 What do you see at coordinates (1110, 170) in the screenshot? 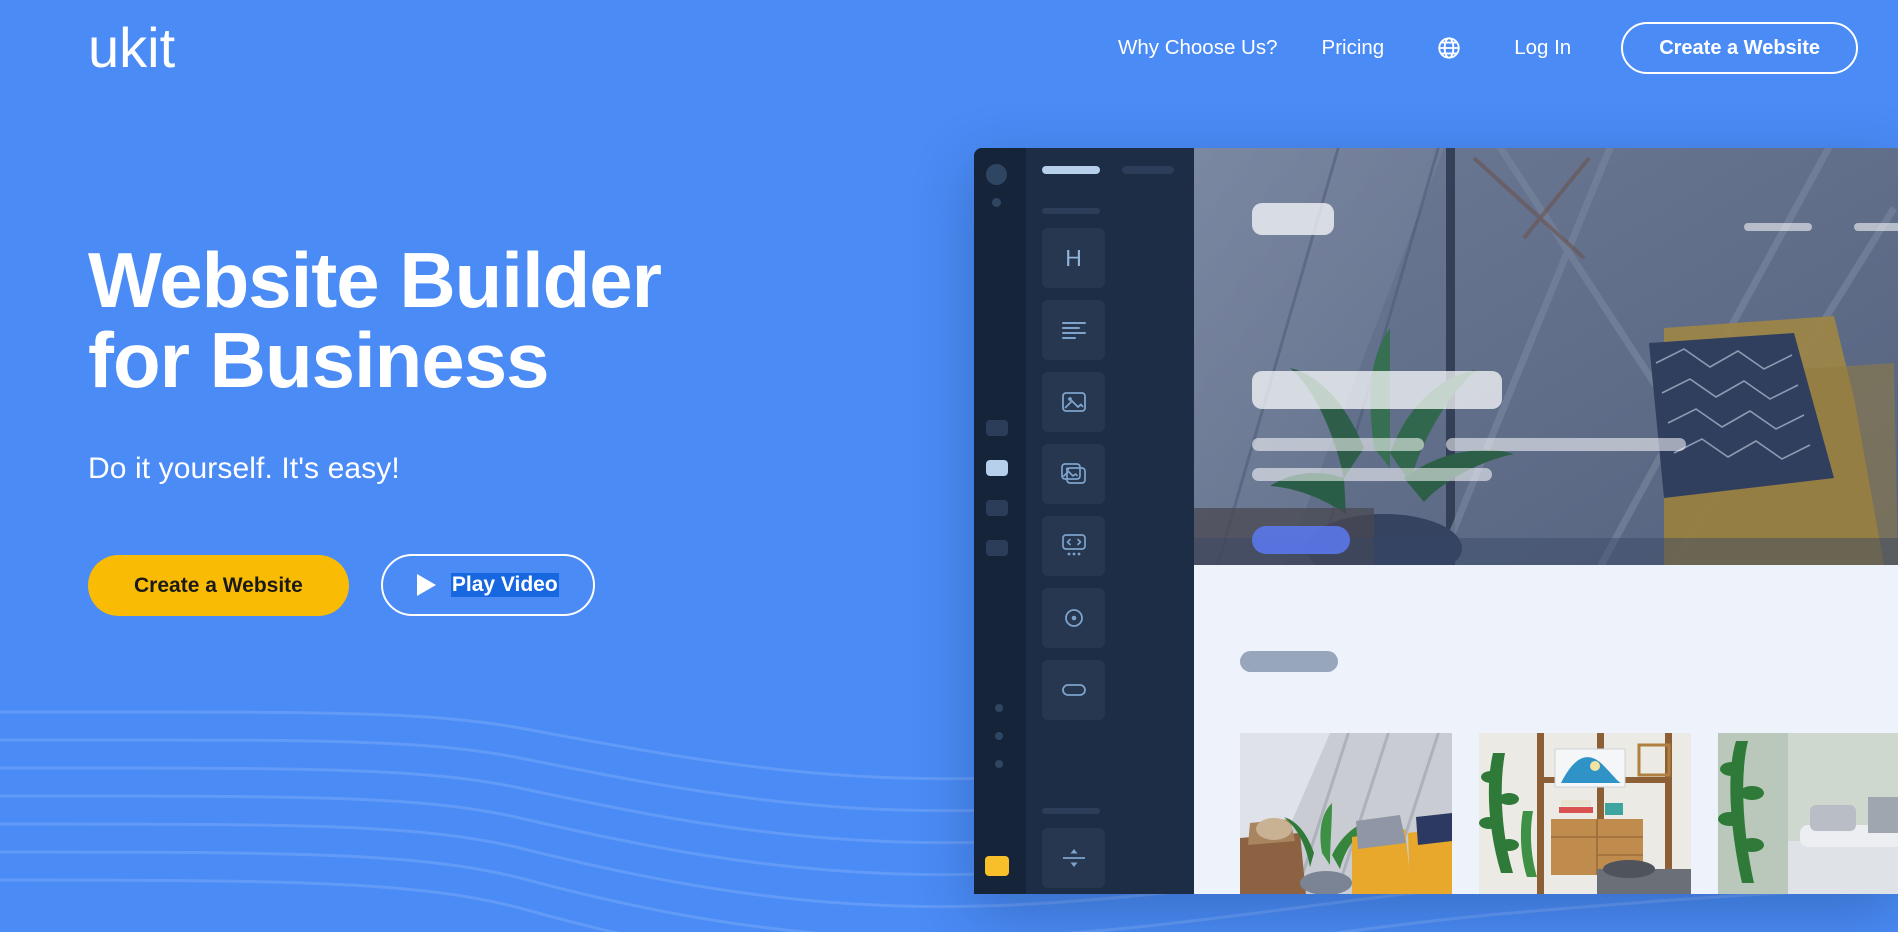
I see `widget-panel-tabs` at bounding box center [1110, 170].